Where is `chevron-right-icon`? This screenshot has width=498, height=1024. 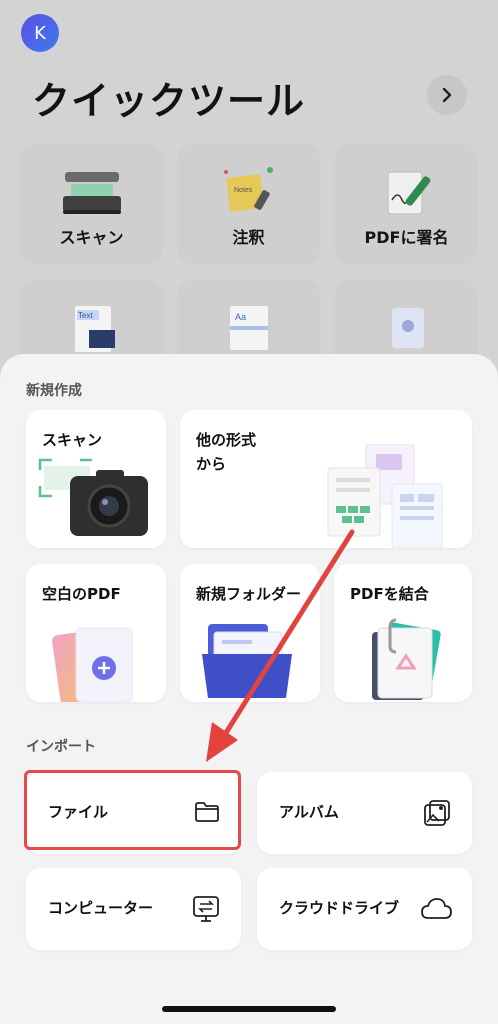 chevron-right-icon is located at coordinates (447, 95).